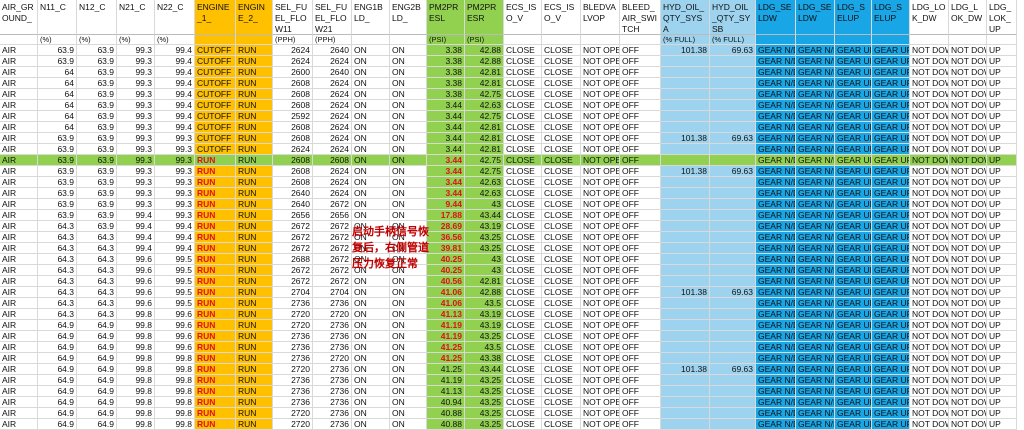 The width and height of the screenshot is (1024, 430). Describe the element at coordinates (254, 17) in the screenshot. I see `column-header-eng2: ENGINE_2_` at that location.